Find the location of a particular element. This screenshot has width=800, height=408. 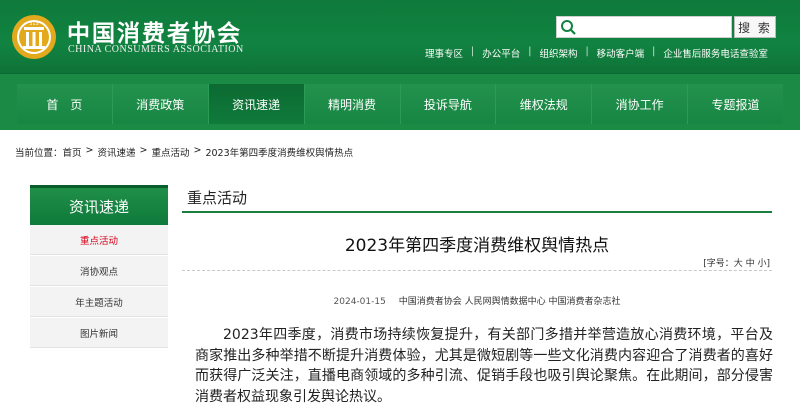

search-box is located at coordinates (644, 27).